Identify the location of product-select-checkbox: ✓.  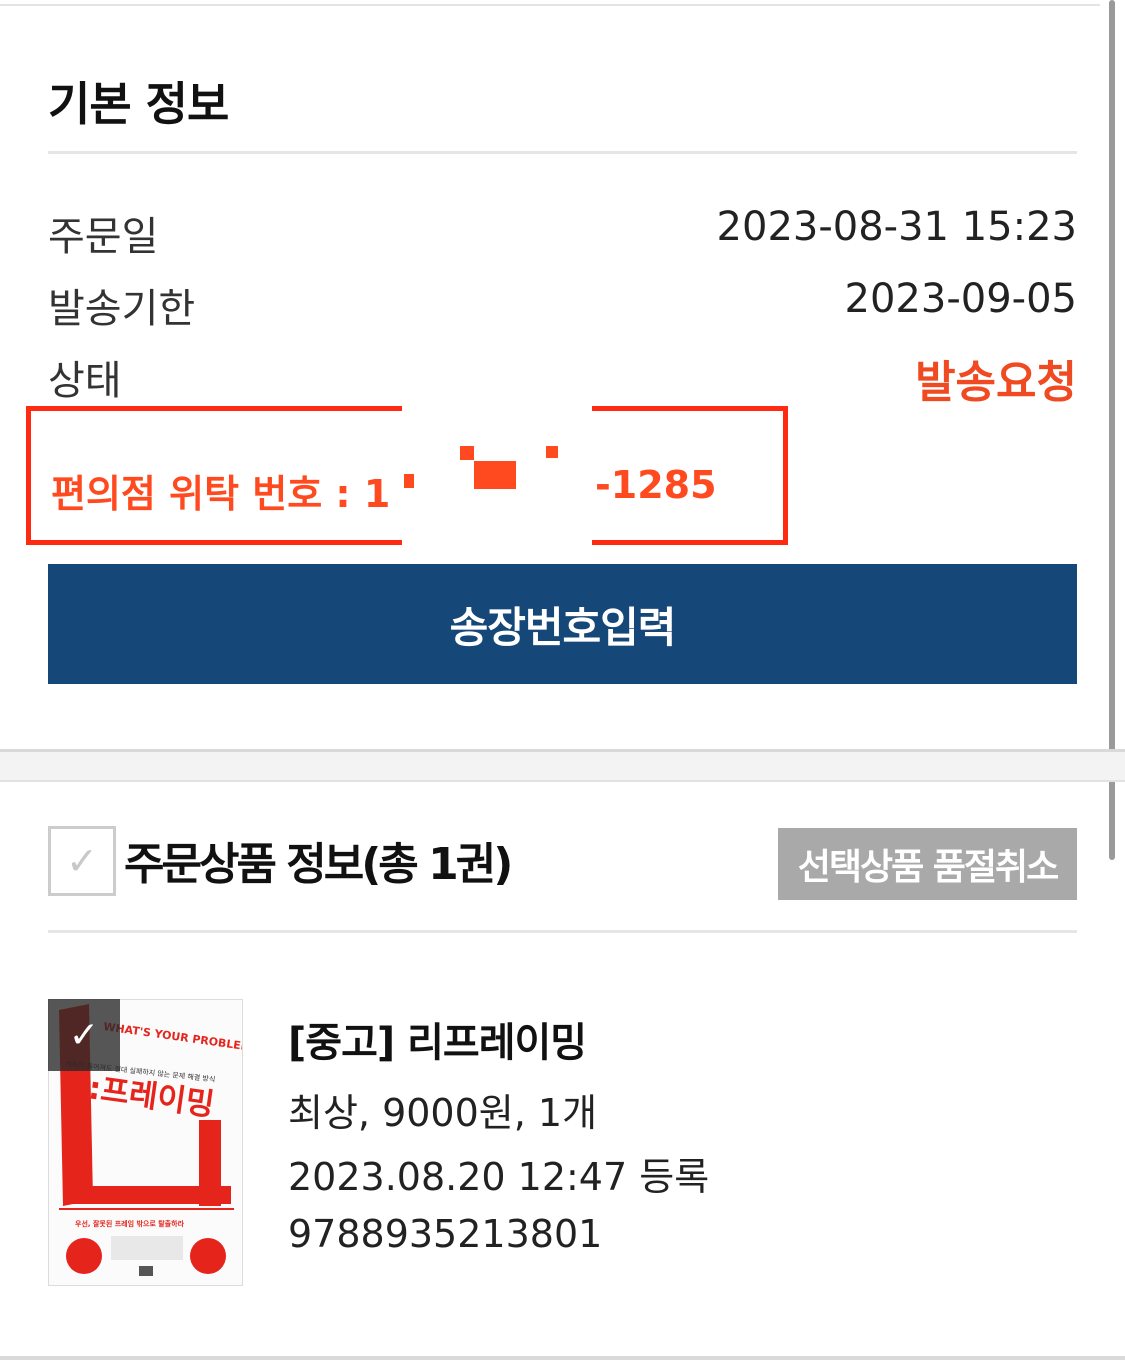
(84, 1035).